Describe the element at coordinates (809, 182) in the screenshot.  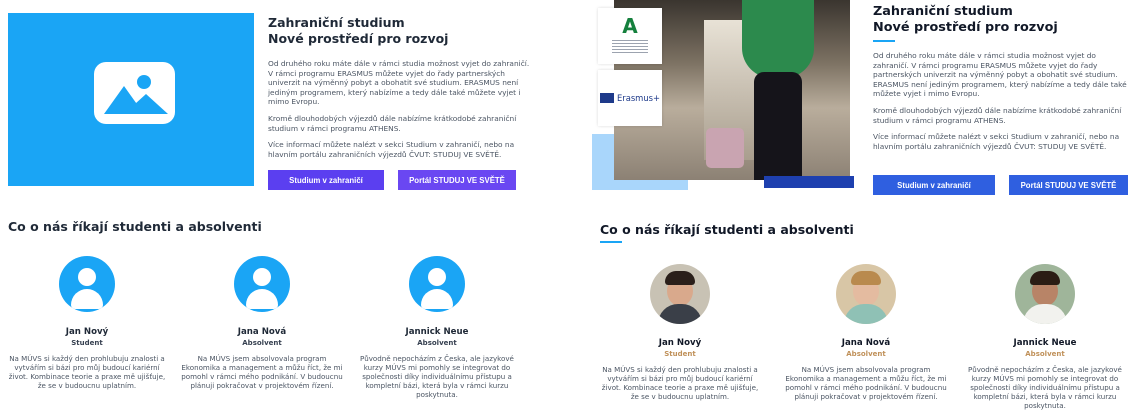
I see `decorative-accent` at that location.